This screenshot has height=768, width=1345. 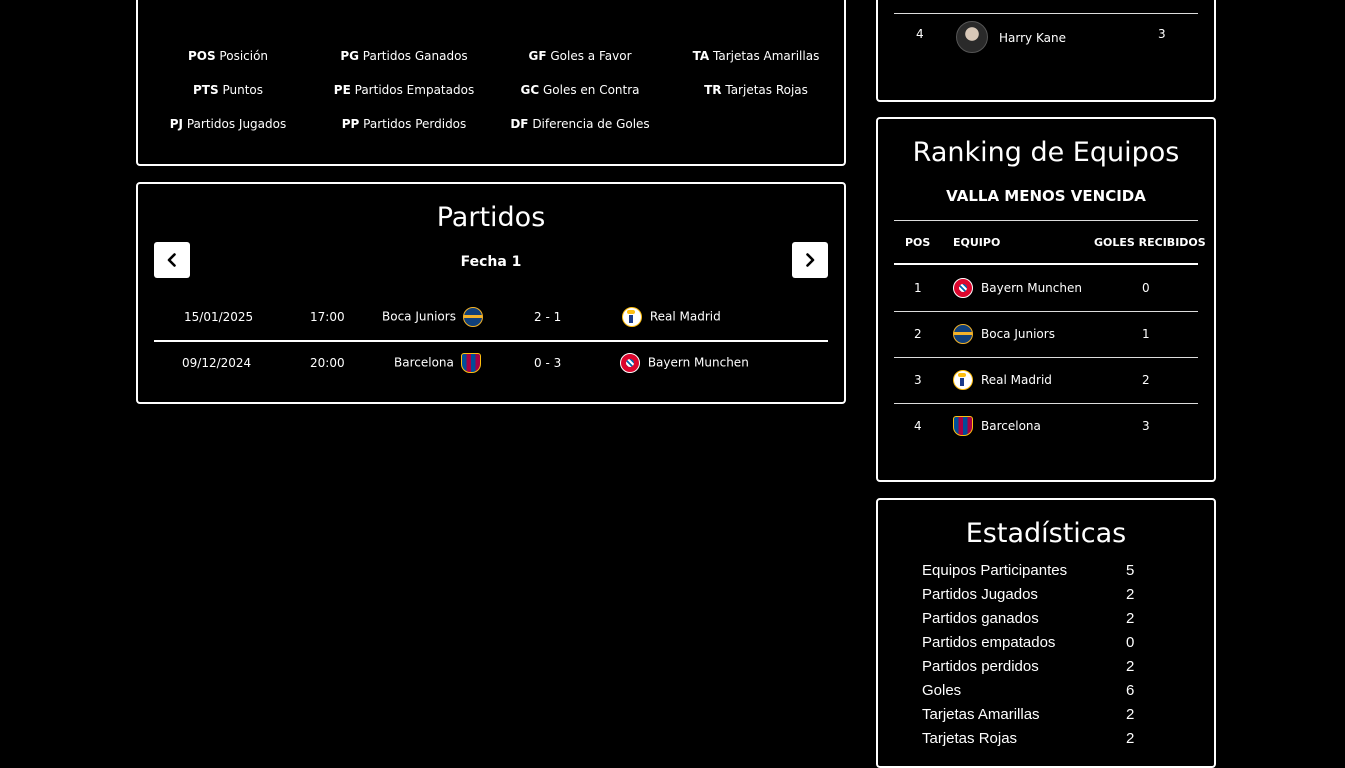 I want to click on match-score: 0 - 3, so click(x=548, y=363).